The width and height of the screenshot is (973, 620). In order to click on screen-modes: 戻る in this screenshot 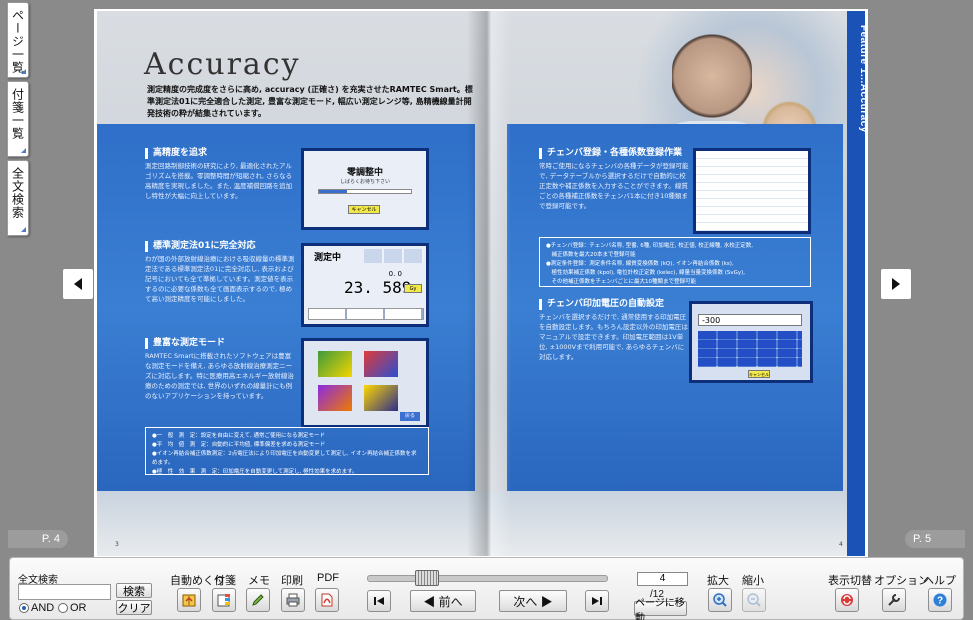, I will do `click(365, 383)`.